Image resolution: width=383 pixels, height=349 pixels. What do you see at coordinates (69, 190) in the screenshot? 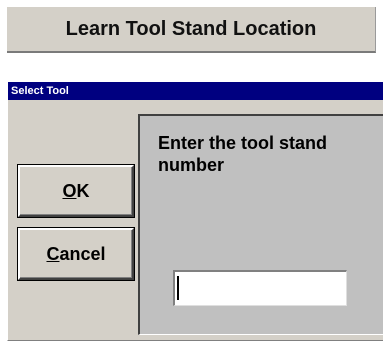
I see `ok-button-mnemonic: O` at bounding box center [69, 190].